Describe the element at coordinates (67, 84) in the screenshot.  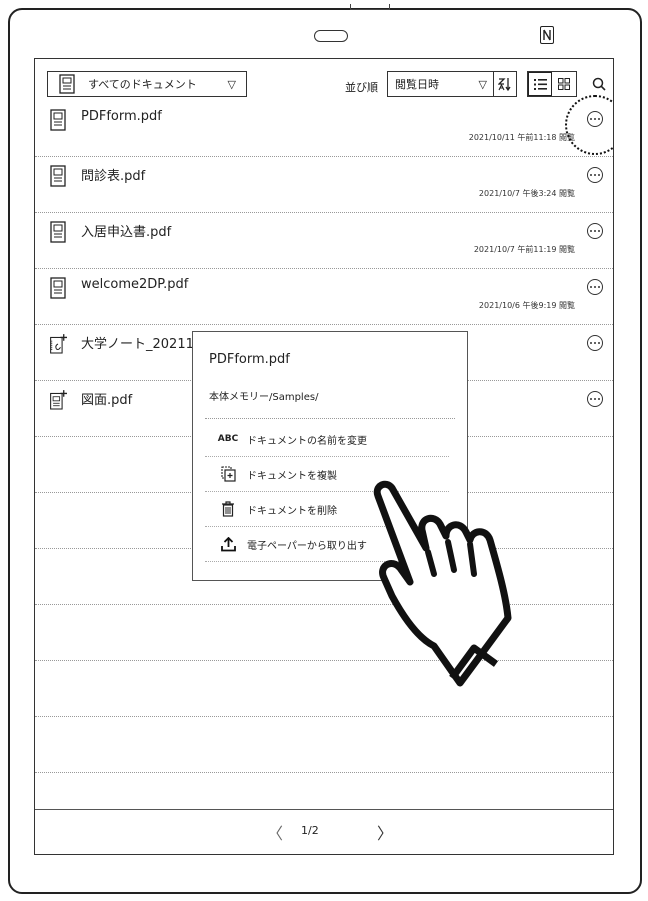
I see `document-icon` at that location.